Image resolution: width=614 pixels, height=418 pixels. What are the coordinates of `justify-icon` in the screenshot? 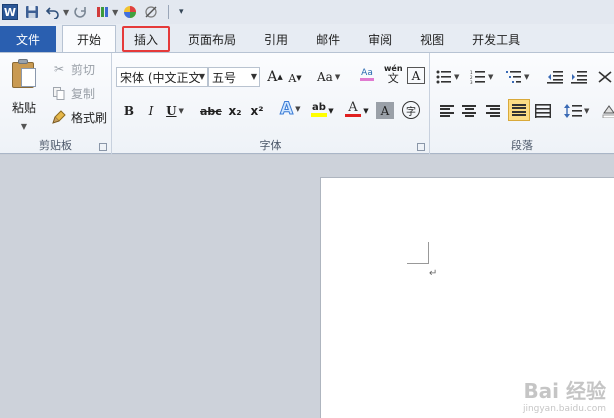 It's located at (519, 110).